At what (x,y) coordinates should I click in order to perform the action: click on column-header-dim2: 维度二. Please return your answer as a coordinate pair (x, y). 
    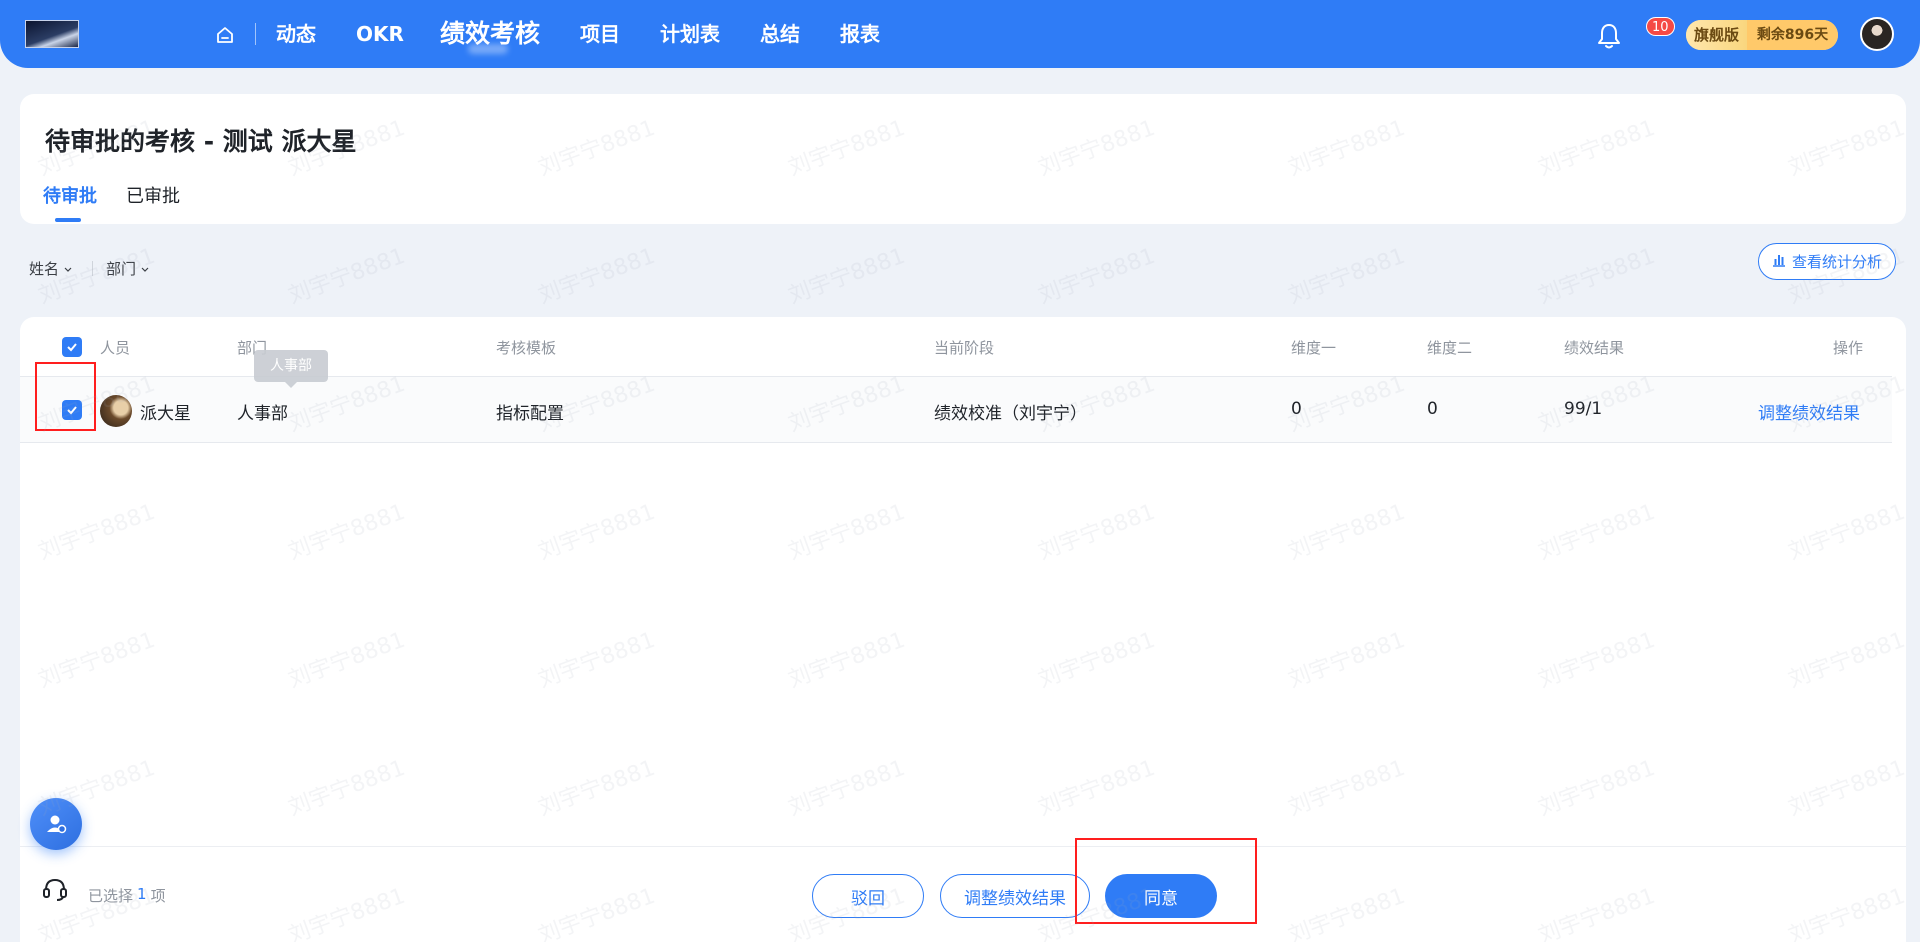
    Looking at the image, I should click on (1450, 348).